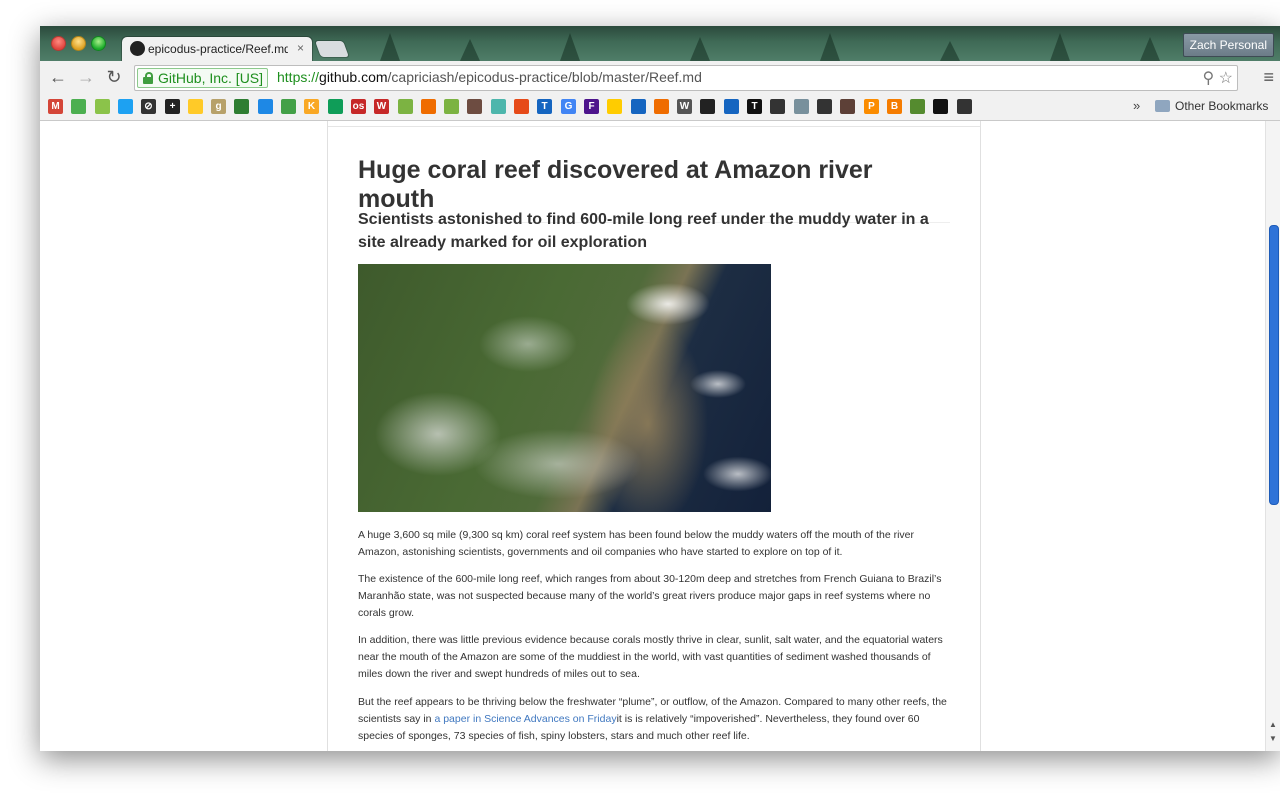  Describe the element at coordinates (591, 106) in the screenshot. I see `bookmark-fedex-icon: F` at that location.